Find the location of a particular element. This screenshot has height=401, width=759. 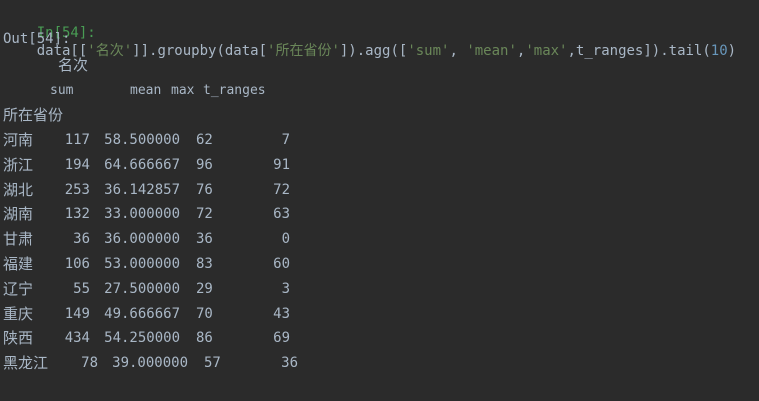

cell-sum: 194 is located at coordinates (77, 164).